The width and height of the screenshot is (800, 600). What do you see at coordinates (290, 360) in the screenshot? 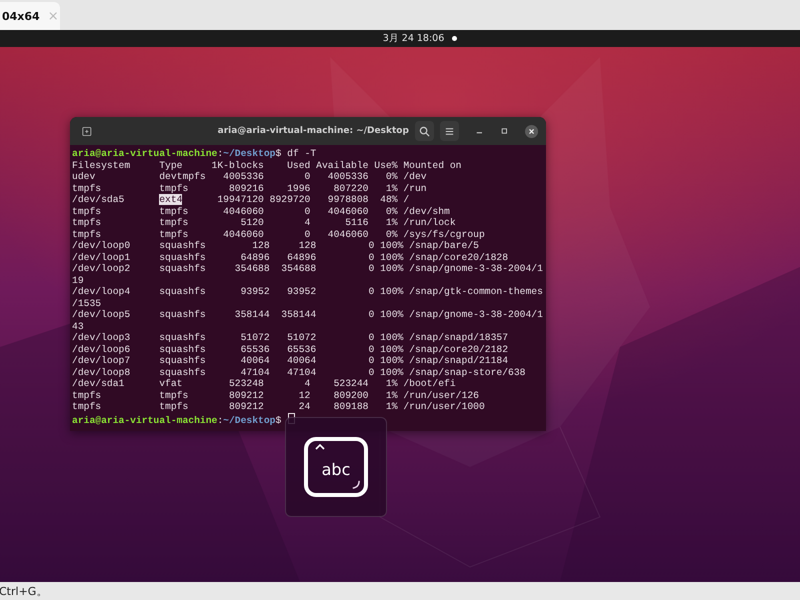
I see `terminal-line: /dev/loop7 squashfs 40064 40064 0 100% /snap/snapd/21184` at bounding box center [290, 360].